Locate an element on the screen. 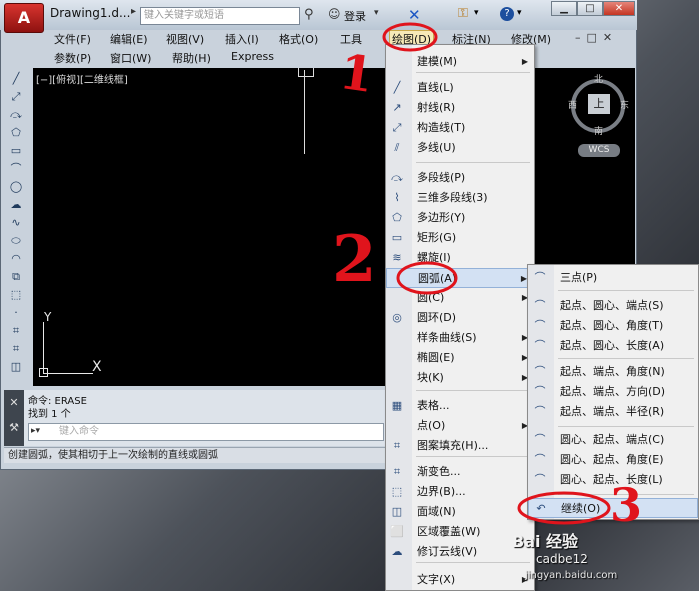 The image size is (699, 591). watermark-logo: Bai 经验 is located at coordinates (545, 541).